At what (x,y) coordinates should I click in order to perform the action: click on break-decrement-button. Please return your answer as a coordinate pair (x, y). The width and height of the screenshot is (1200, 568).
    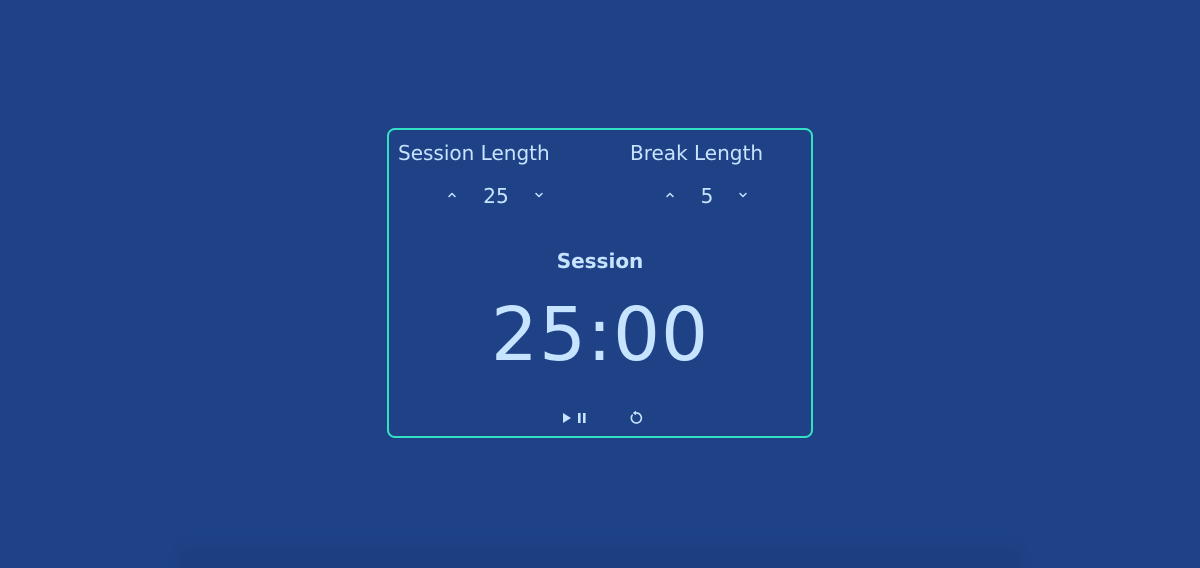
    Looking at the image, I should click on (743, 195).